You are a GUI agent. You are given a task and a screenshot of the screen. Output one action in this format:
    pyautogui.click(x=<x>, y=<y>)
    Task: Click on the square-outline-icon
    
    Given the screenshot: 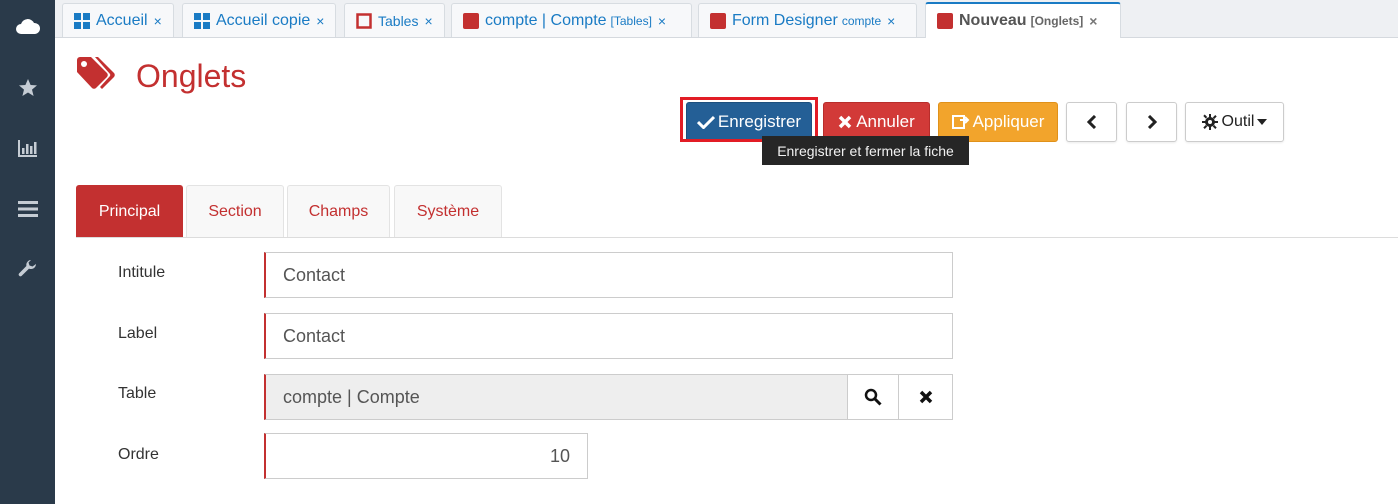 What is the action you would take?
    pyautogui.click(x=364, y=20)
    